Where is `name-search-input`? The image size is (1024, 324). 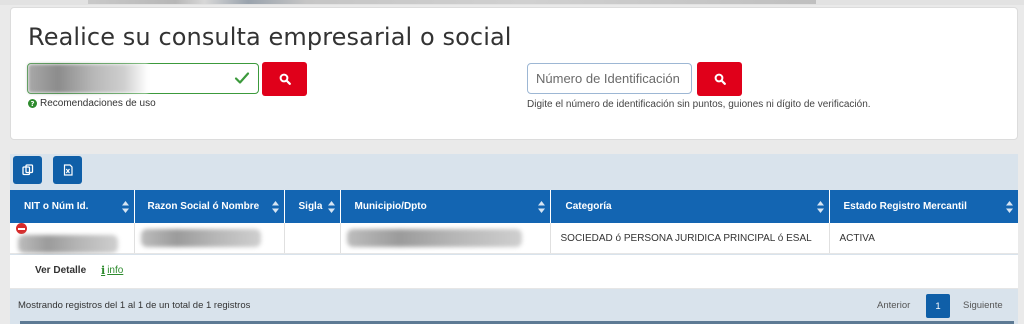 name-search-input is located at coordinates (128, 78).